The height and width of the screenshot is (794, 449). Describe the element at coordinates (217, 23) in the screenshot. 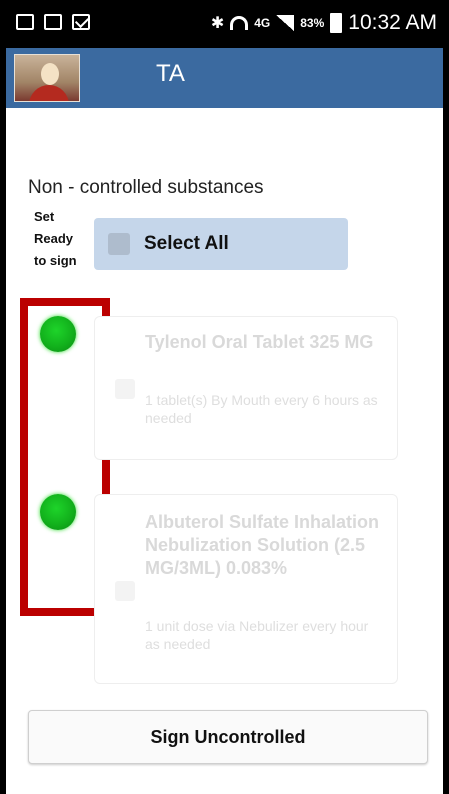

I see `bluetooth-icon: ✱` at that location.